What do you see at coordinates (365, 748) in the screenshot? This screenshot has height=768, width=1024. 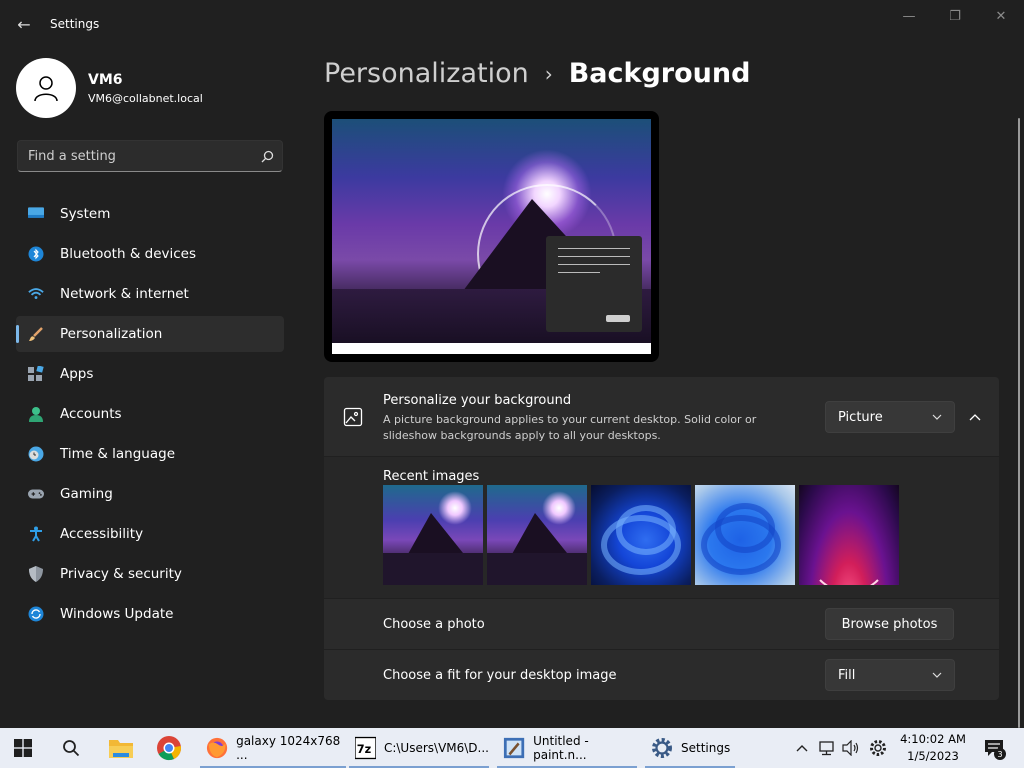 I see `7zip-icon: 7z` at bounding box center [365, 748].